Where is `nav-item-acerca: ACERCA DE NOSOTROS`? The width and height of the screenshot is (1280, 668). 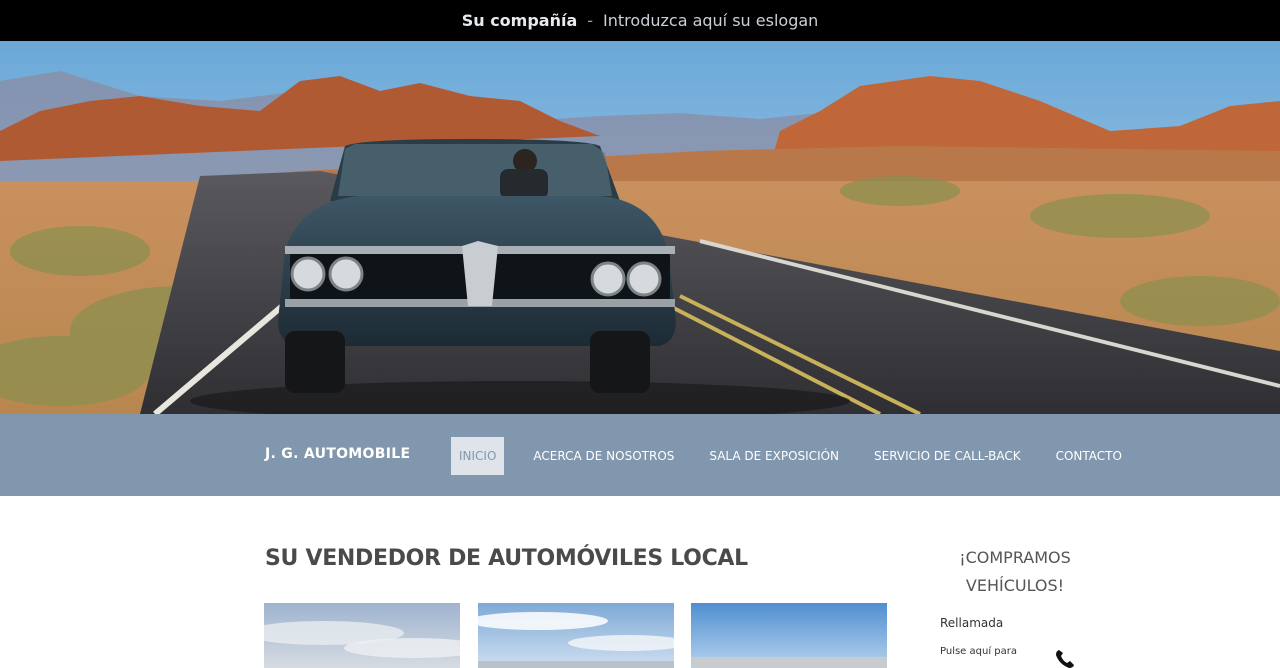
nav-item-acerca: ACERCA DE NOSOTROS is located at coordinates (603, 456).